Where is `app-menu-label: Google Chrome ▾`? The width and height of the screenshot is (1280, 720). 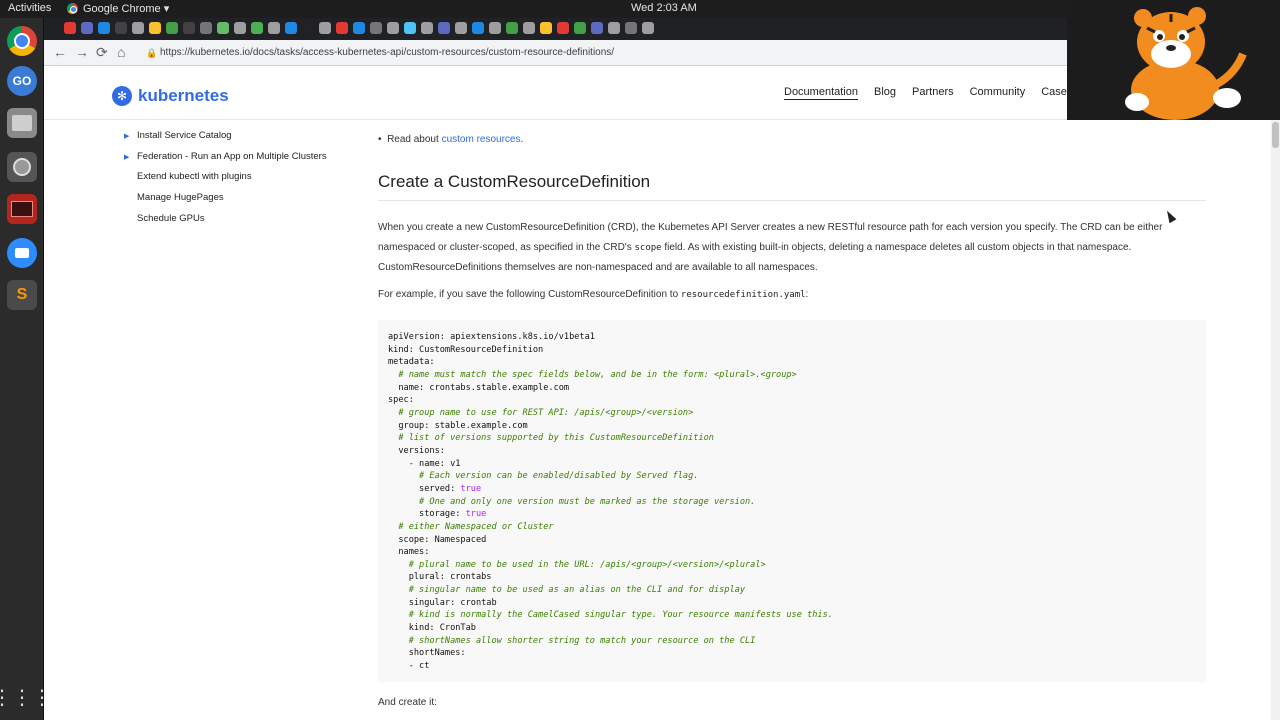 app-menu-label: Google Chrome ▾ is located at coordinates (126, 9).